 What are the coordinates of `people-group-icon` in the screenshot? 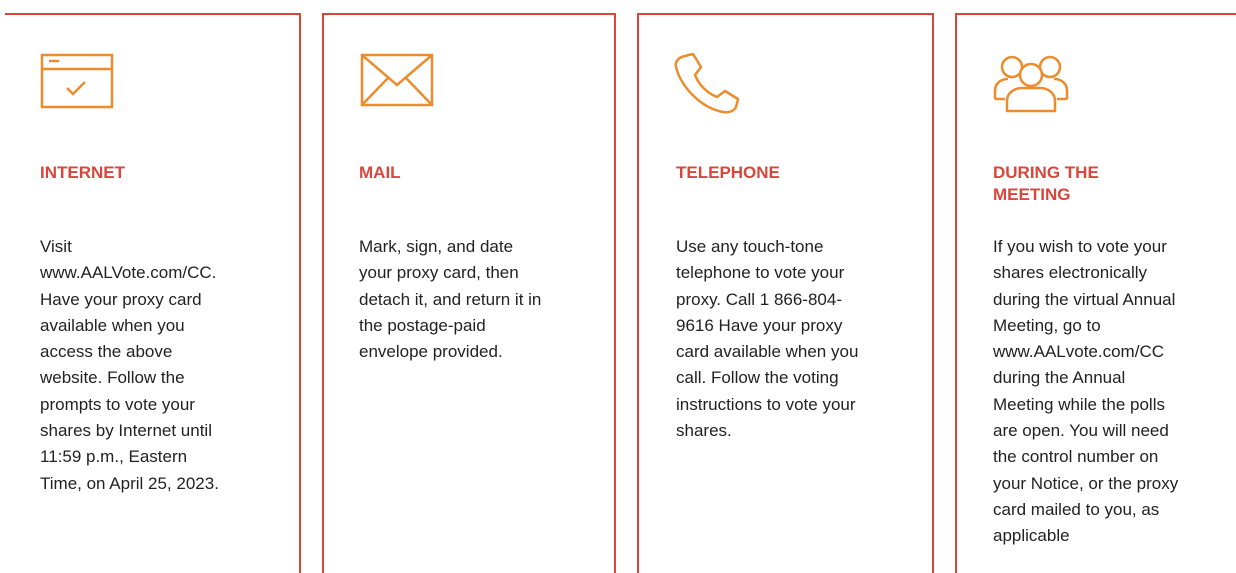 It's located at (1030, 84).